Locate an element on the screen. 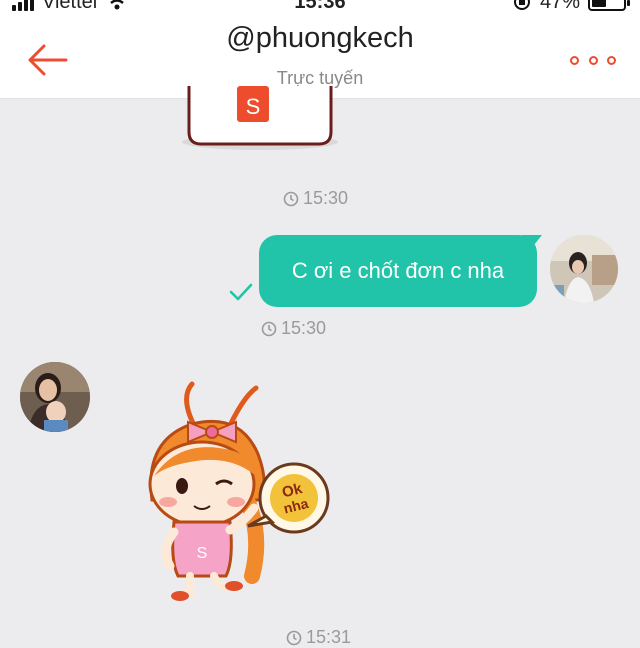 Image resolution: width=640 pixels, height=648 pixels. message-timestamp: 15:31 is located at coordinates (318, 637).